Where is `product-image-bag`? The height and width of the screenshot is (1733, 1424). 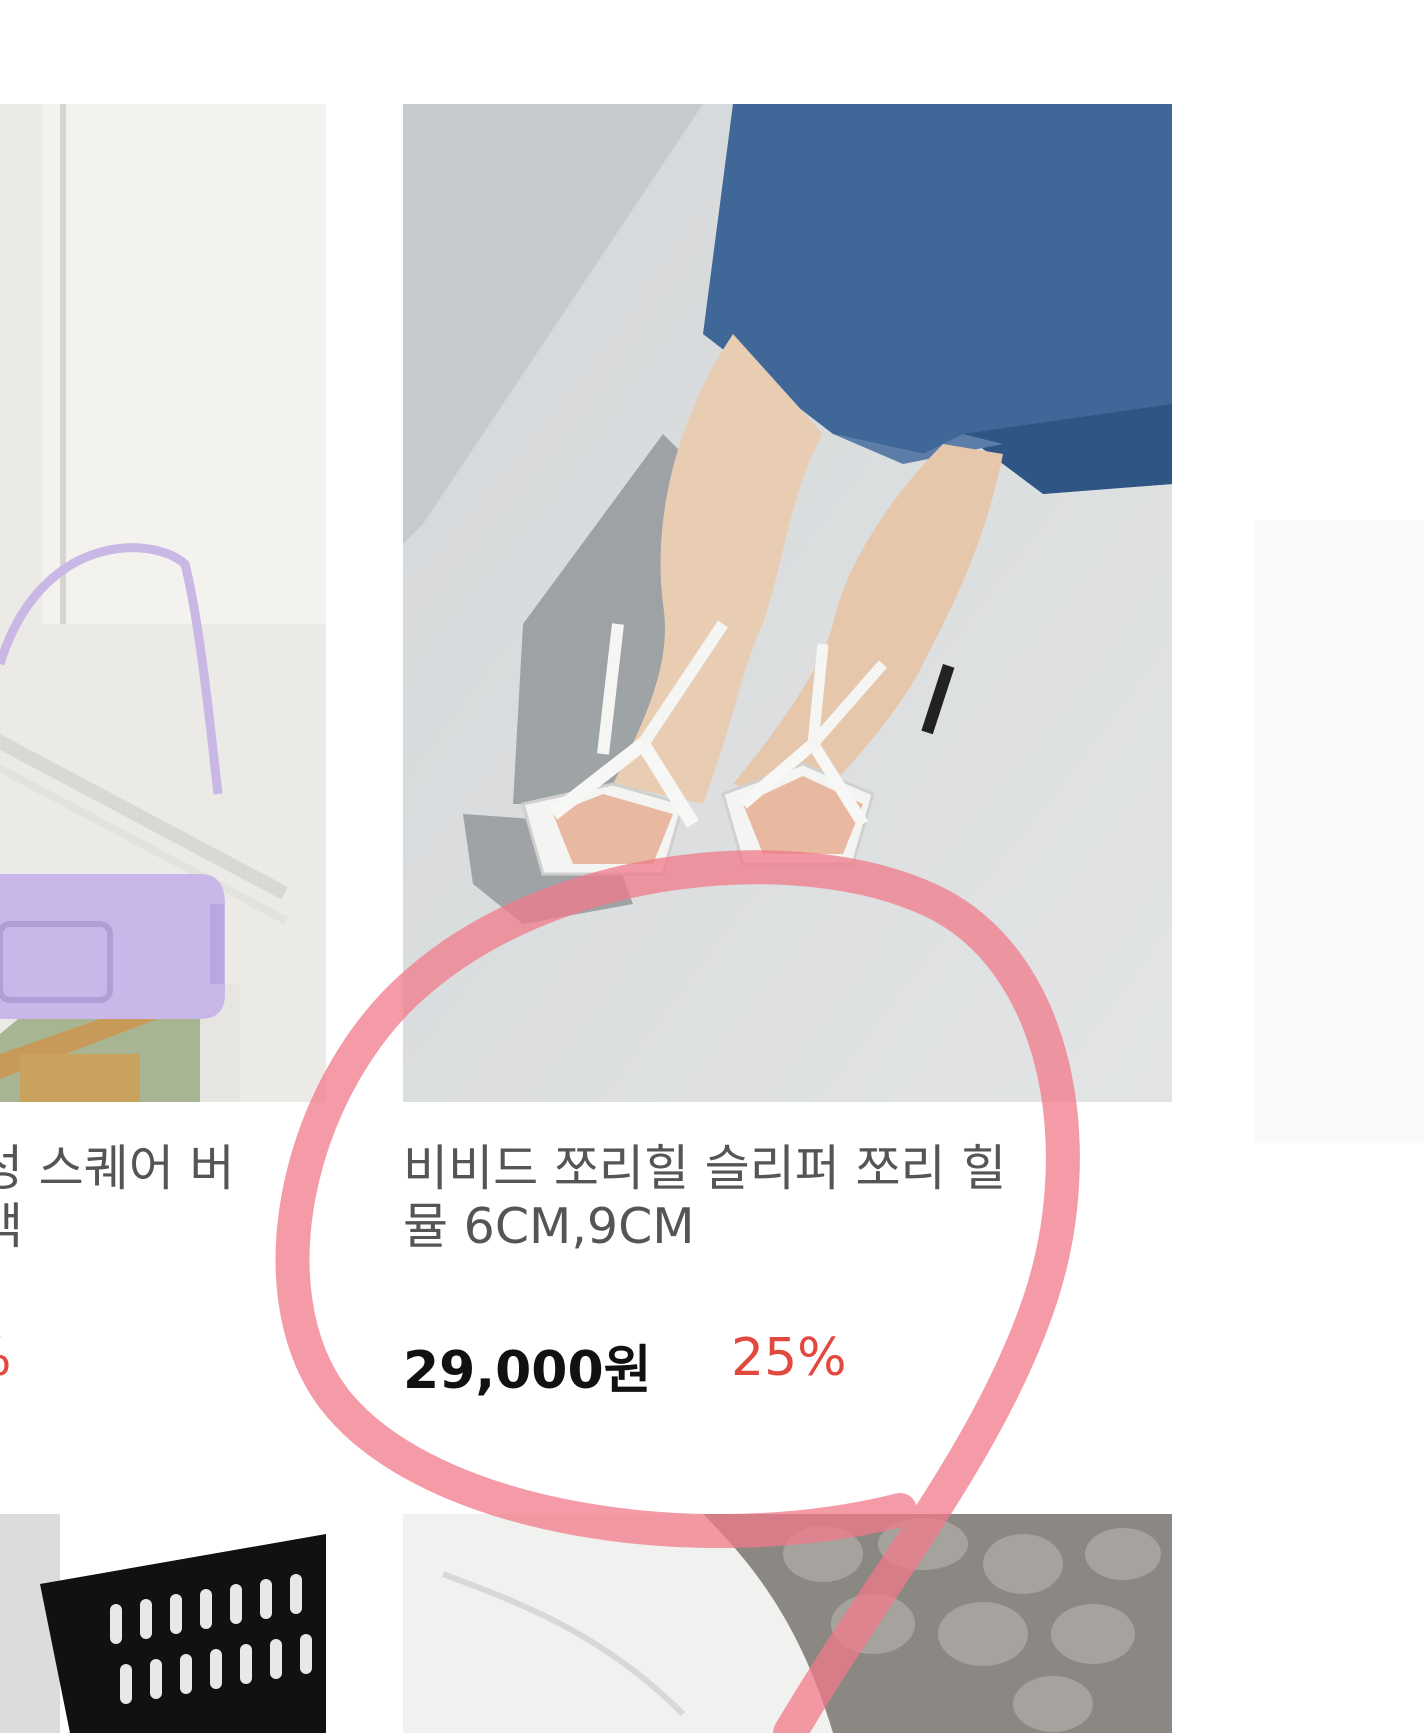 product-image-bag is located at coordinates (163, 603).